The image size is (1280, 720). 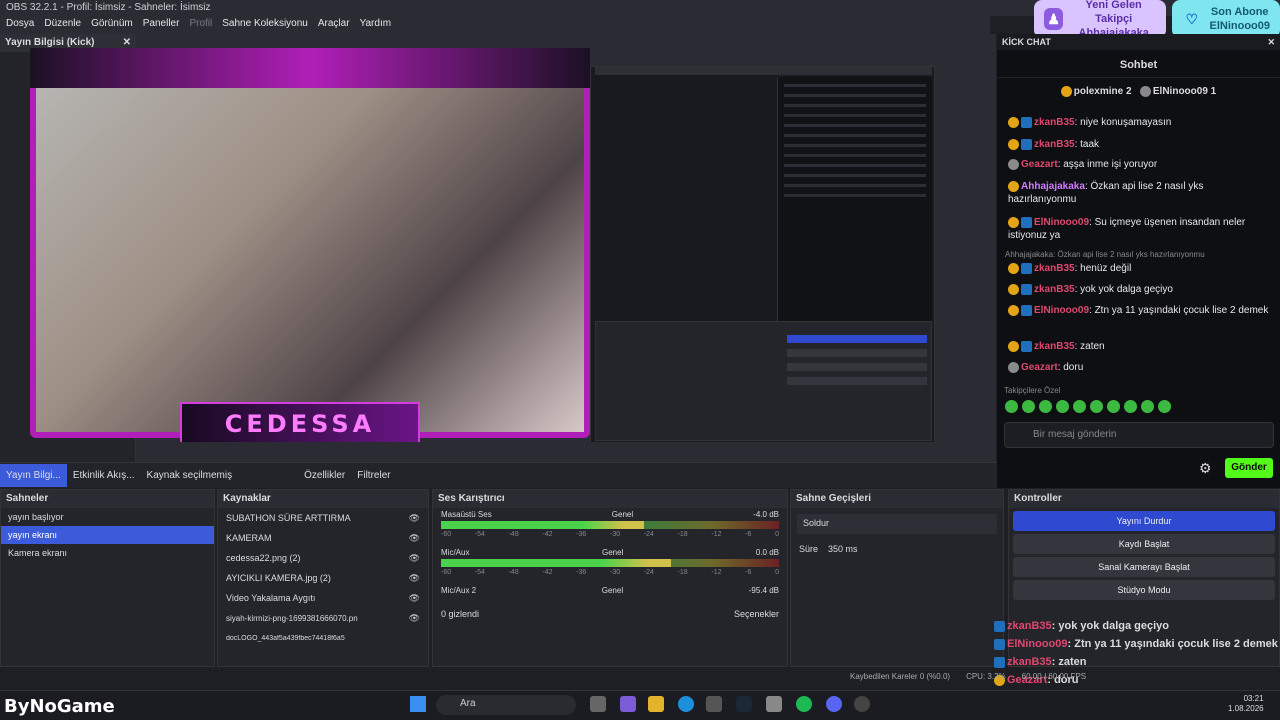 I want to click on start-recording-button: Kaydı Başlat, so click(x=1144, y=544).